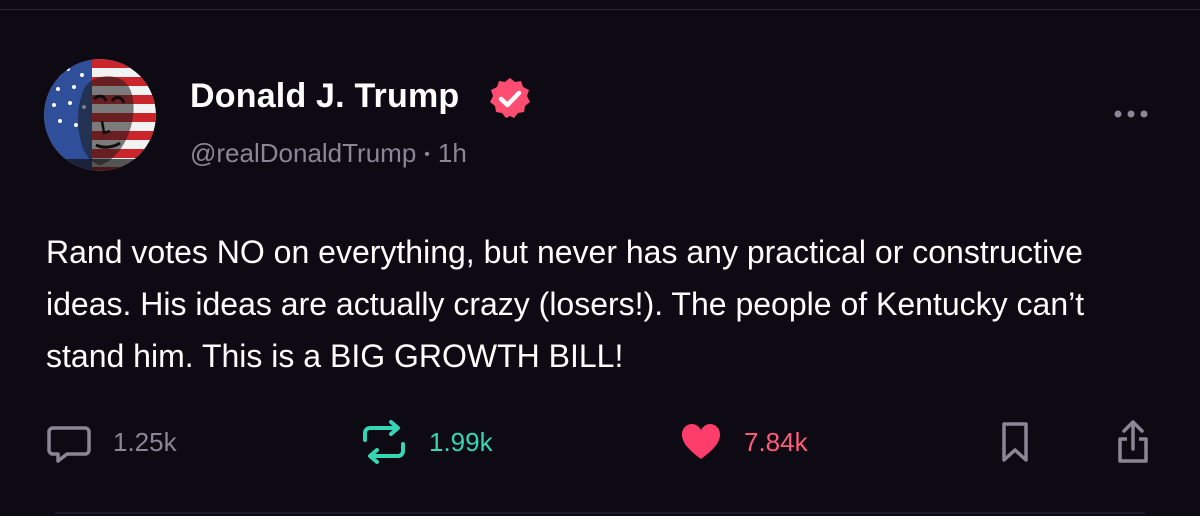  Describe the element at coordinates (701, 441) in the screenshot. I see `heart-icon` at that location.